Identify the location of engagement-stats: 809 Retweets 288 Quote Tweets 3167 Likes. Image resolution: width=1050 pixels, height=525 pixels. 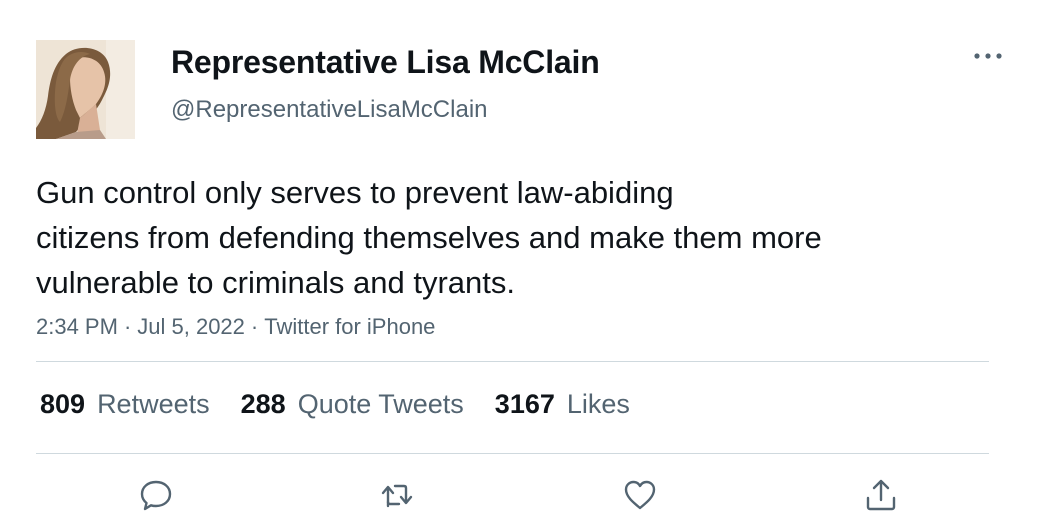
(350, 404).